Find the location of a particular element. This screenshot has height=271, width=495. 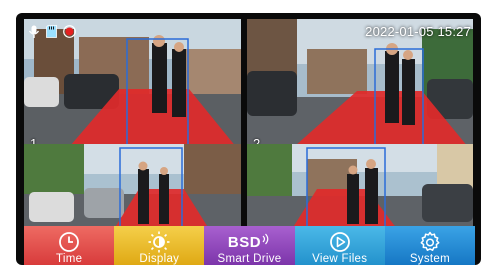

display-button: Display is located at coordinates (159, 245).